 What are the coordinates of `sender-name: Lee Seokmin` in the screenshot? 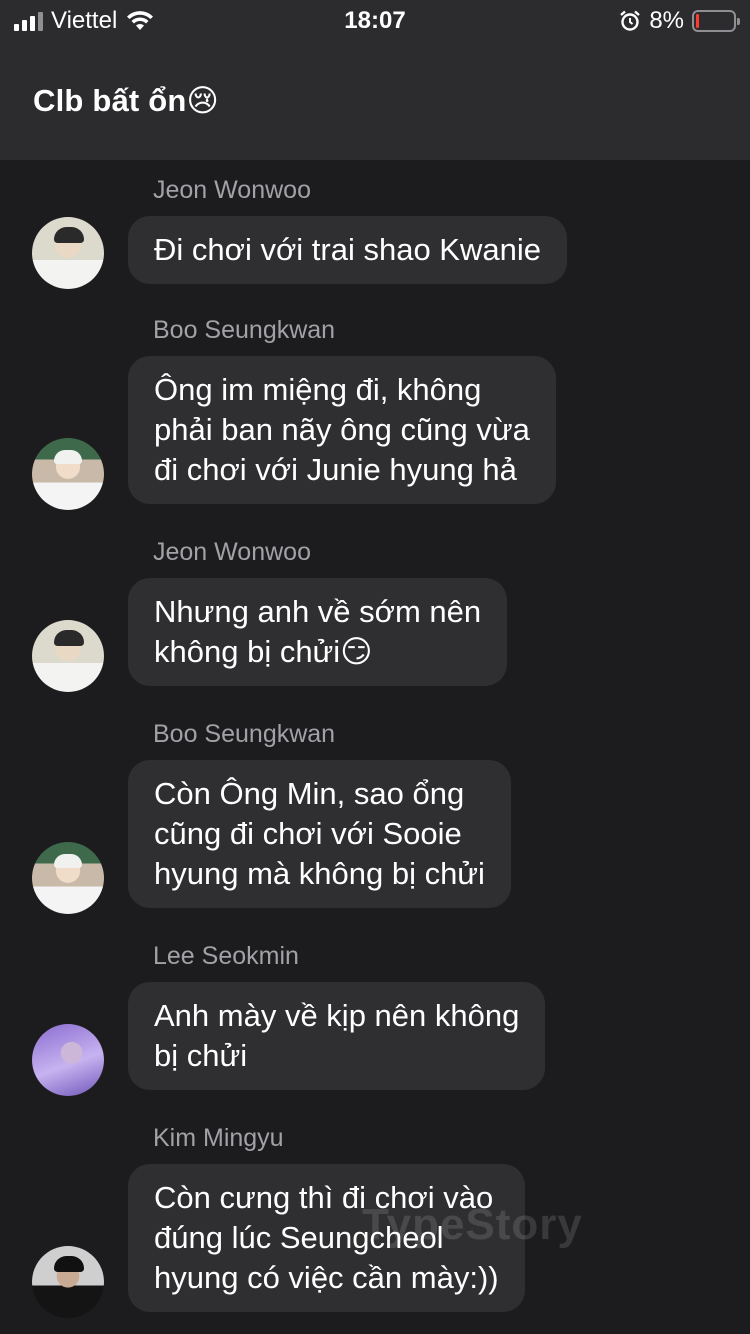 It's located at (226, 956).